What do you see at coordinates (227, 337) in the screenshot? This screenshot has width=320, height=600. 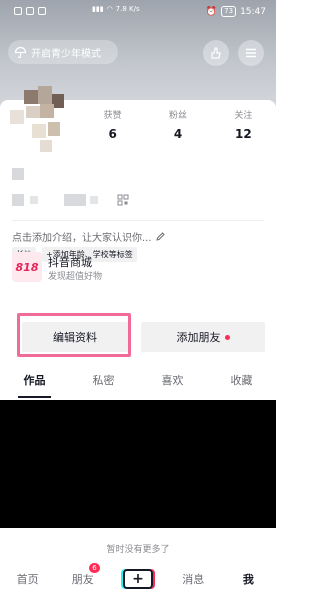 I see `notification-dot` at bounding box center [227, 337].